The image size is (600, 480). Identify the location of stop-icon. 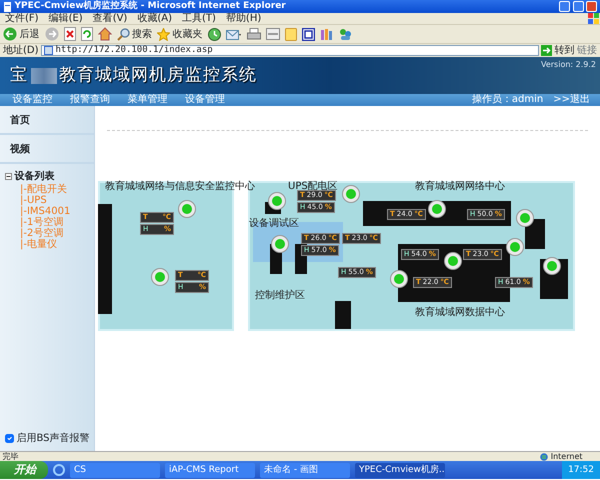
(70, 34).